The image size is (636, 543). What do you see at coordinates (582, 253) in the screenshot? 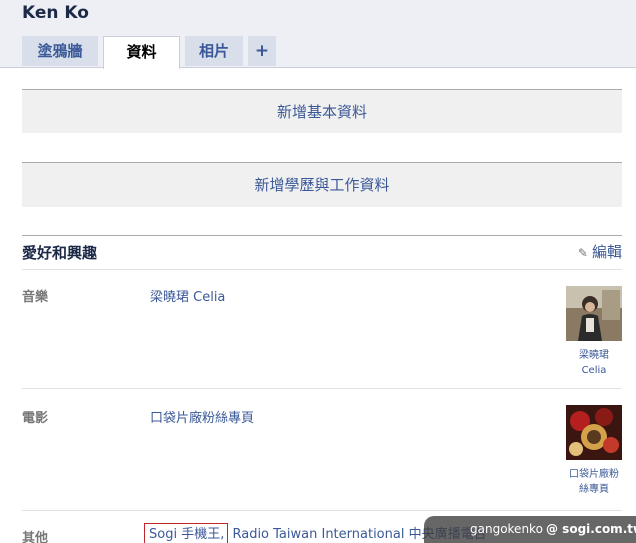
I see `pencil-icon: ✎` at bounding box center [582, 253].